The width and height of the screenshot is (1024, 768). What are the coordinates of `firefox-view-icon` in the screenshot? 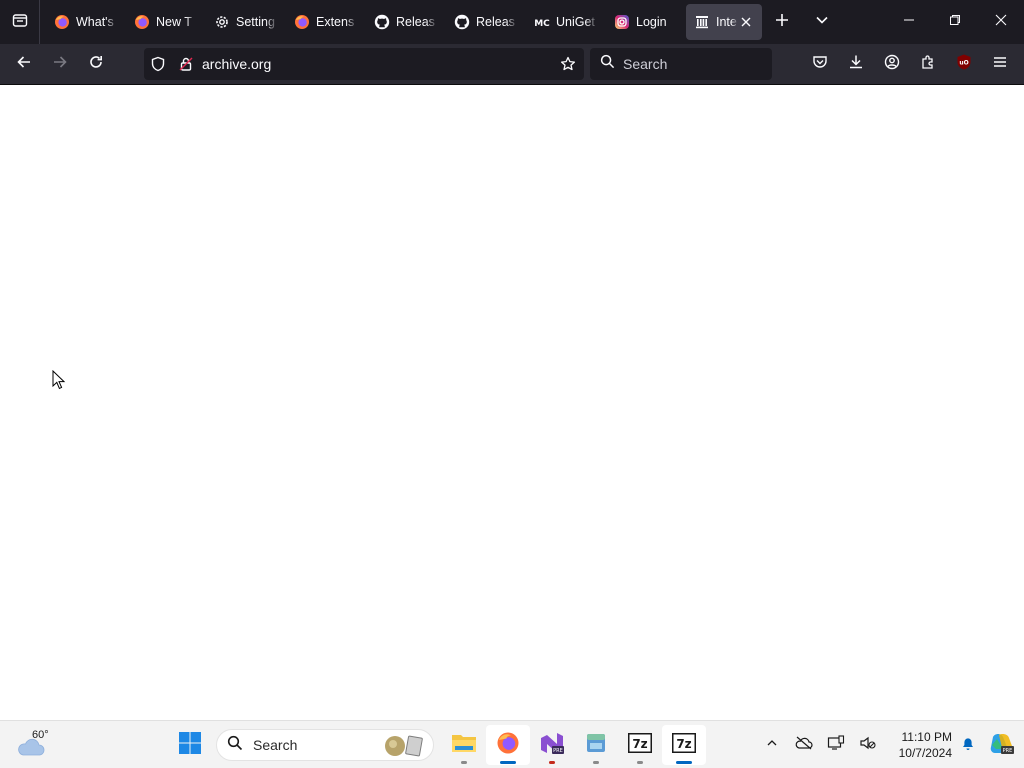 It's located at (20, 22).